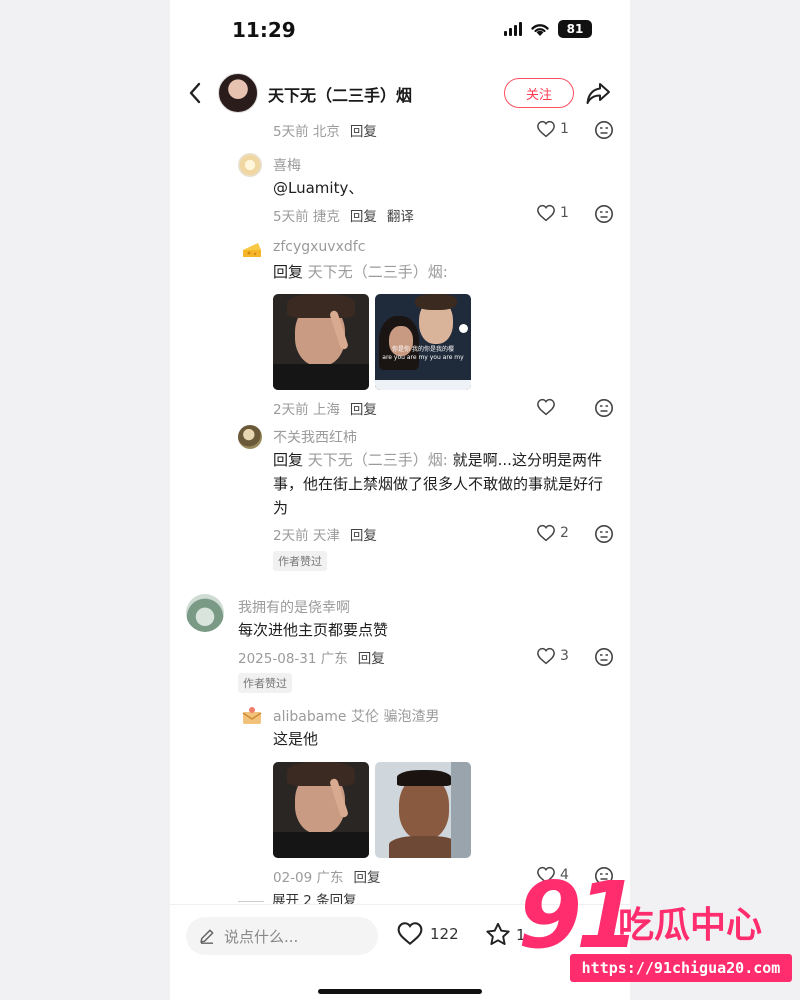  I want to click on star-icon, so click(498, 934).